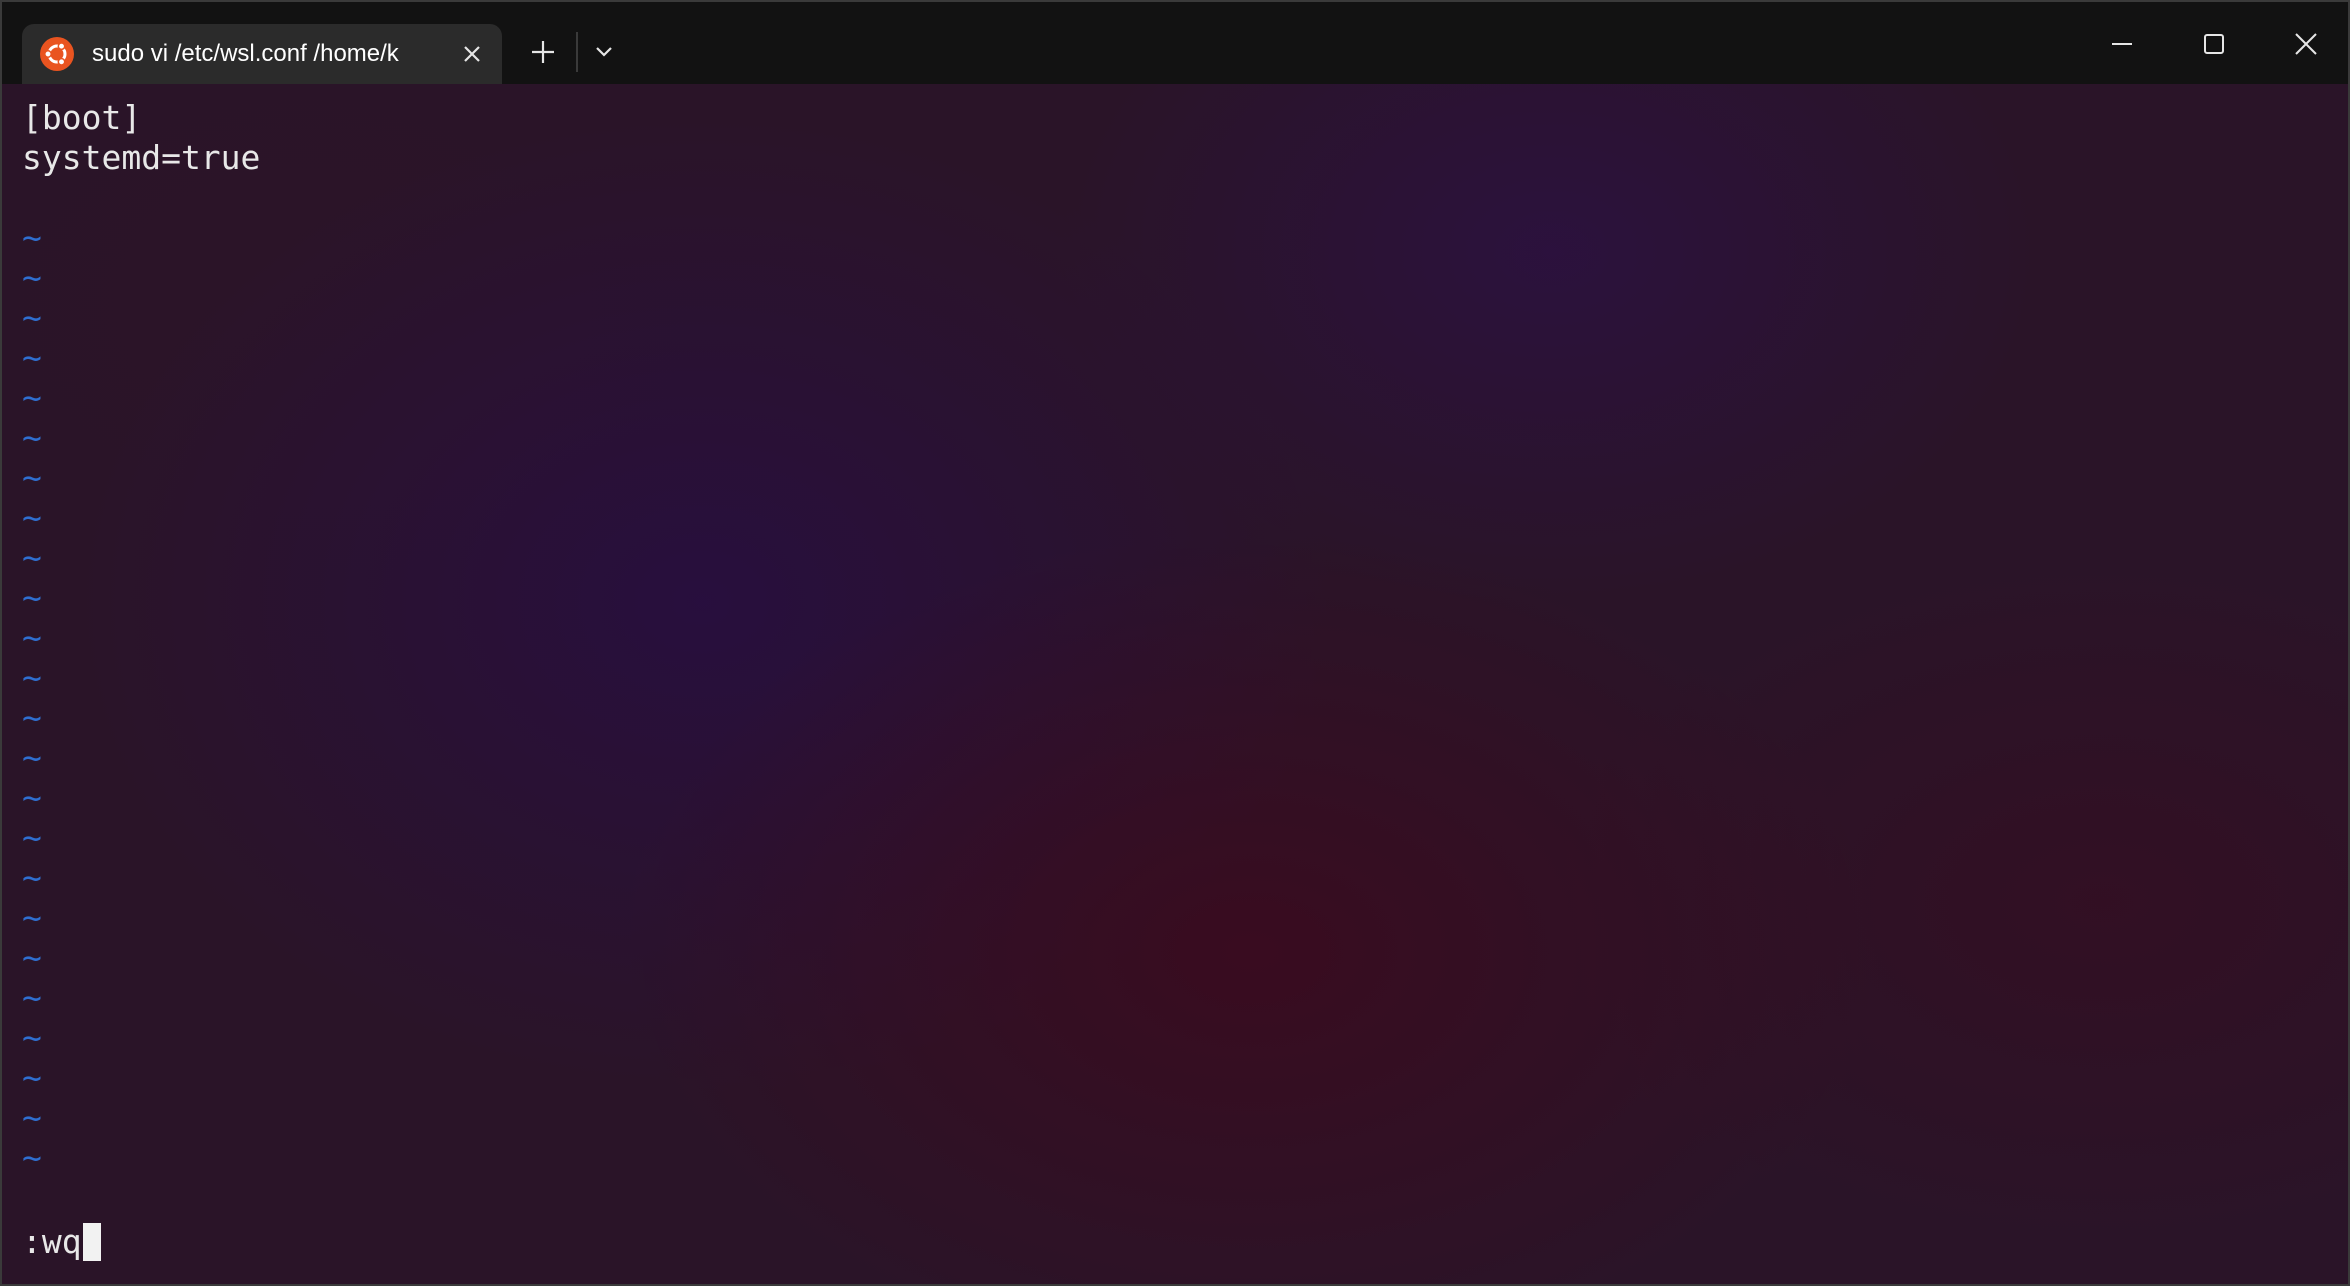 The height and width of the screenshot is (1286, 2350). I want to click on buffer-line: systemd=true, so click(141, 157).